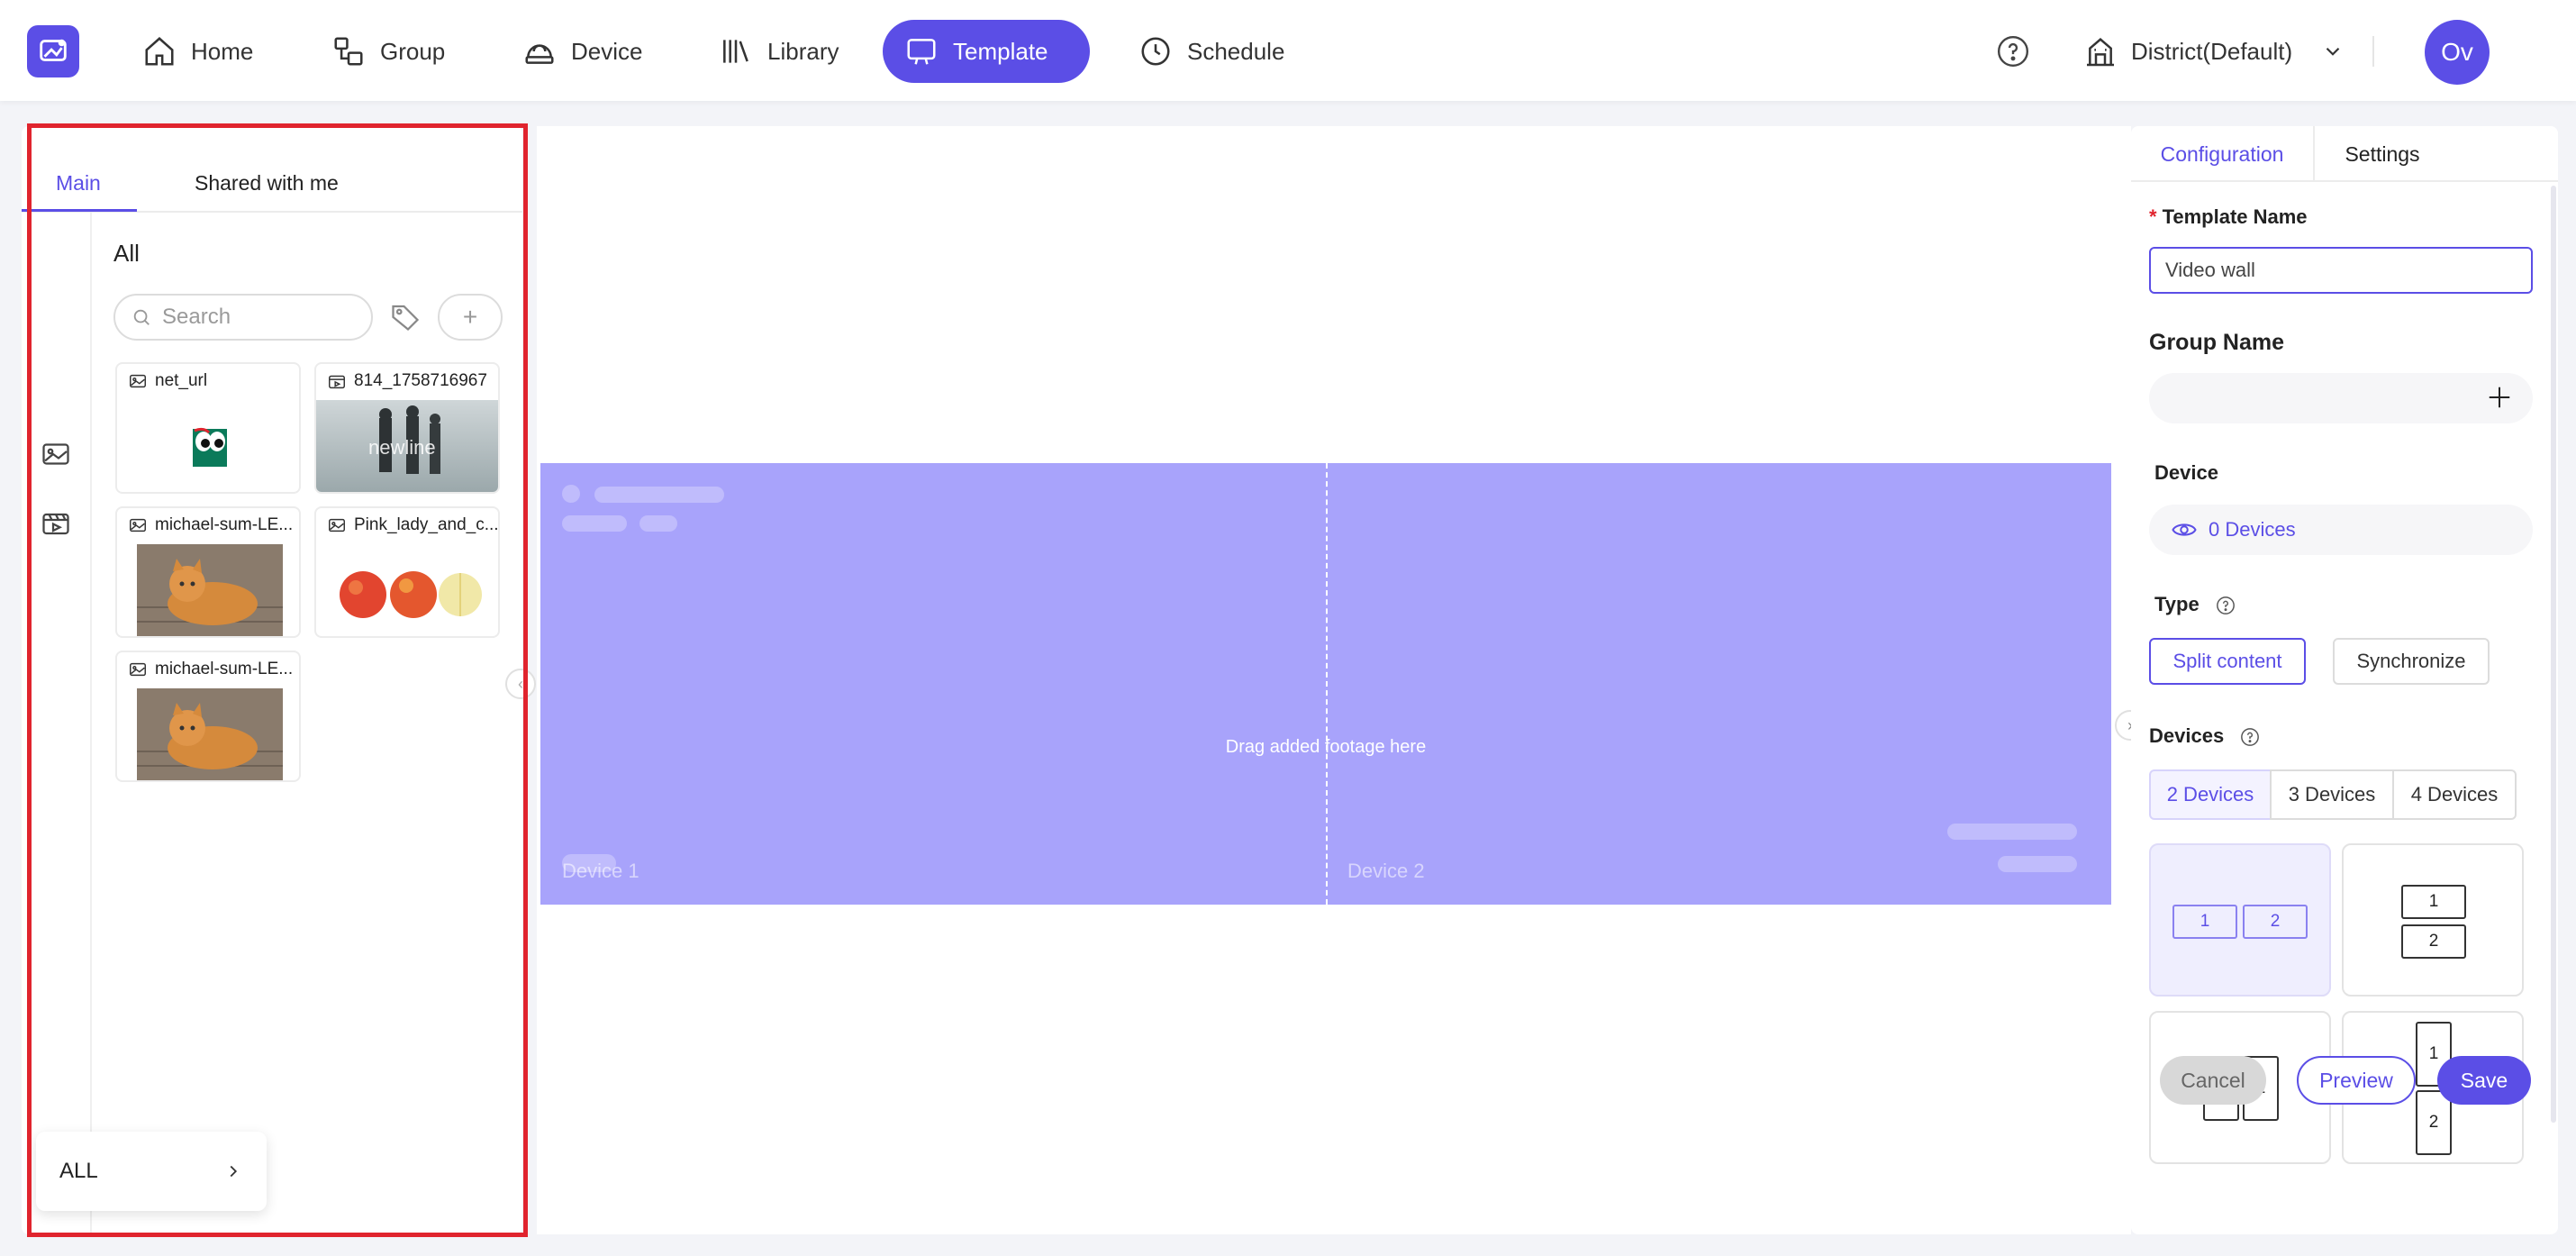 Image resolution: width=2576 pixels, height=1256 pixels. I want to click on nav-library: Library, so click(778, 52).